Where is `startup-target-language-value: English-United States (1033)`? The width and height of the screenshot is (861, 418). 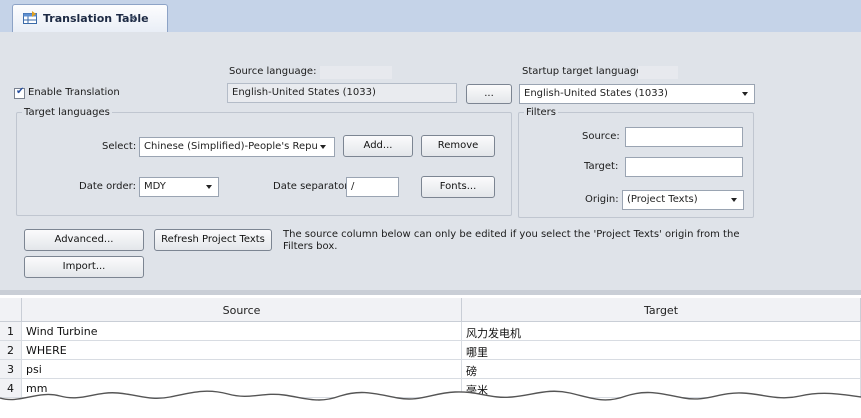
startup-target-language-value: English-United States (1033) is located at coordinates (596, 93).